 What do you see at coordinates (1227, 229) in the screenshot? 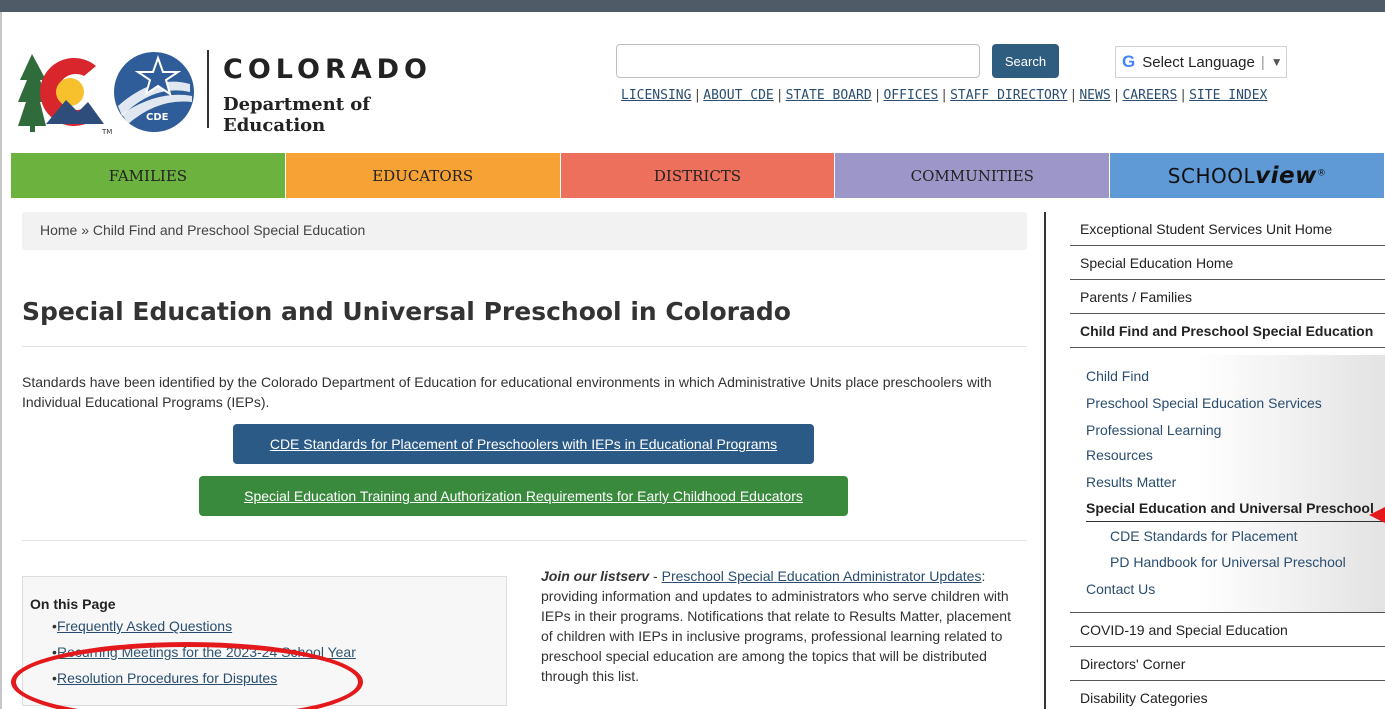
I see `sidebar-item-ess-unit-home: Exceptional Student Services Unit Home` at bounding box center [1227, 229].